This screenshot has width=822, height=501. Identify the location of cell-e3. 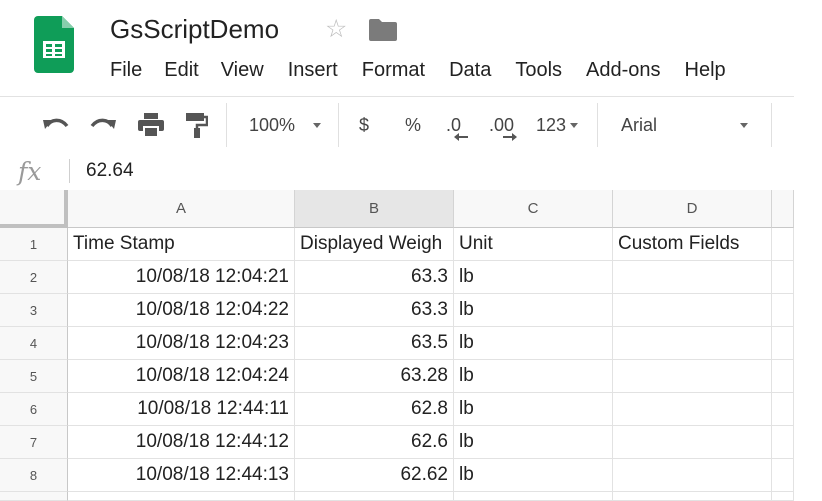
(783, 310).